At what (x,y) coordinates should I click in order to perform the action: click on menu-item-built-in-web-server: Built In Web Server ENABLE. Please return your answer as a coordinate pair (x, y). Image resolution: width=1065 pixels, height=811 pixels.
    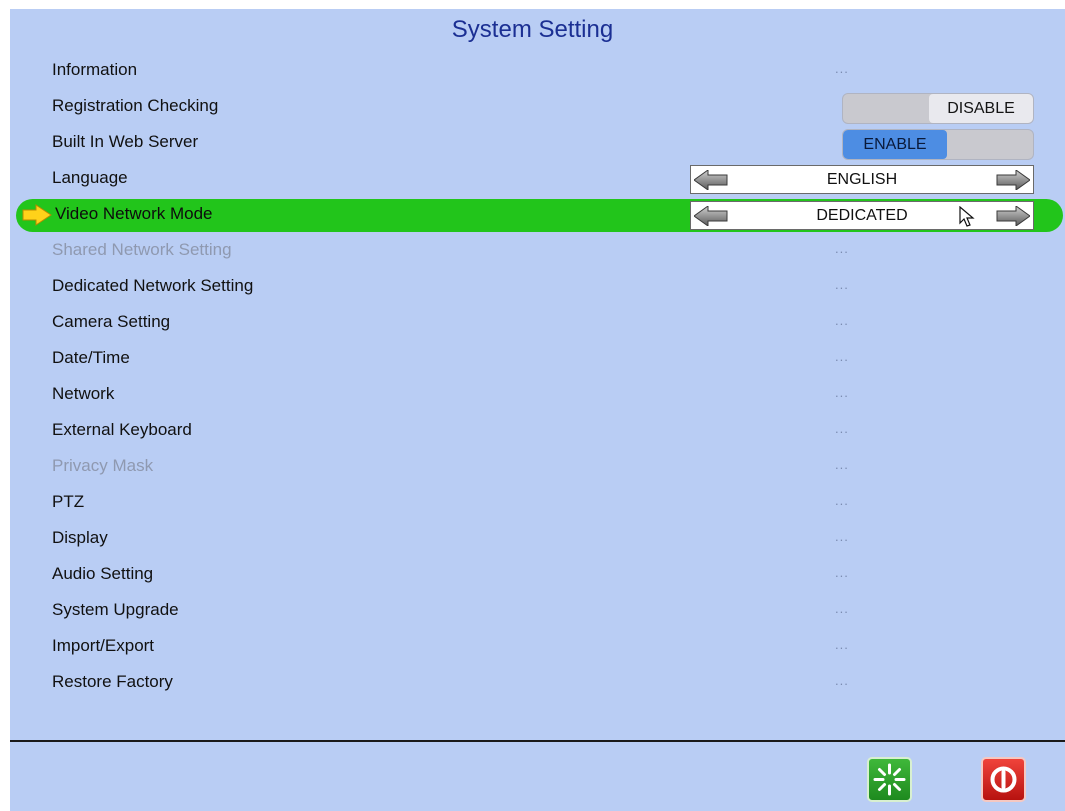
    Looking at the image, I should click on (532, 144).